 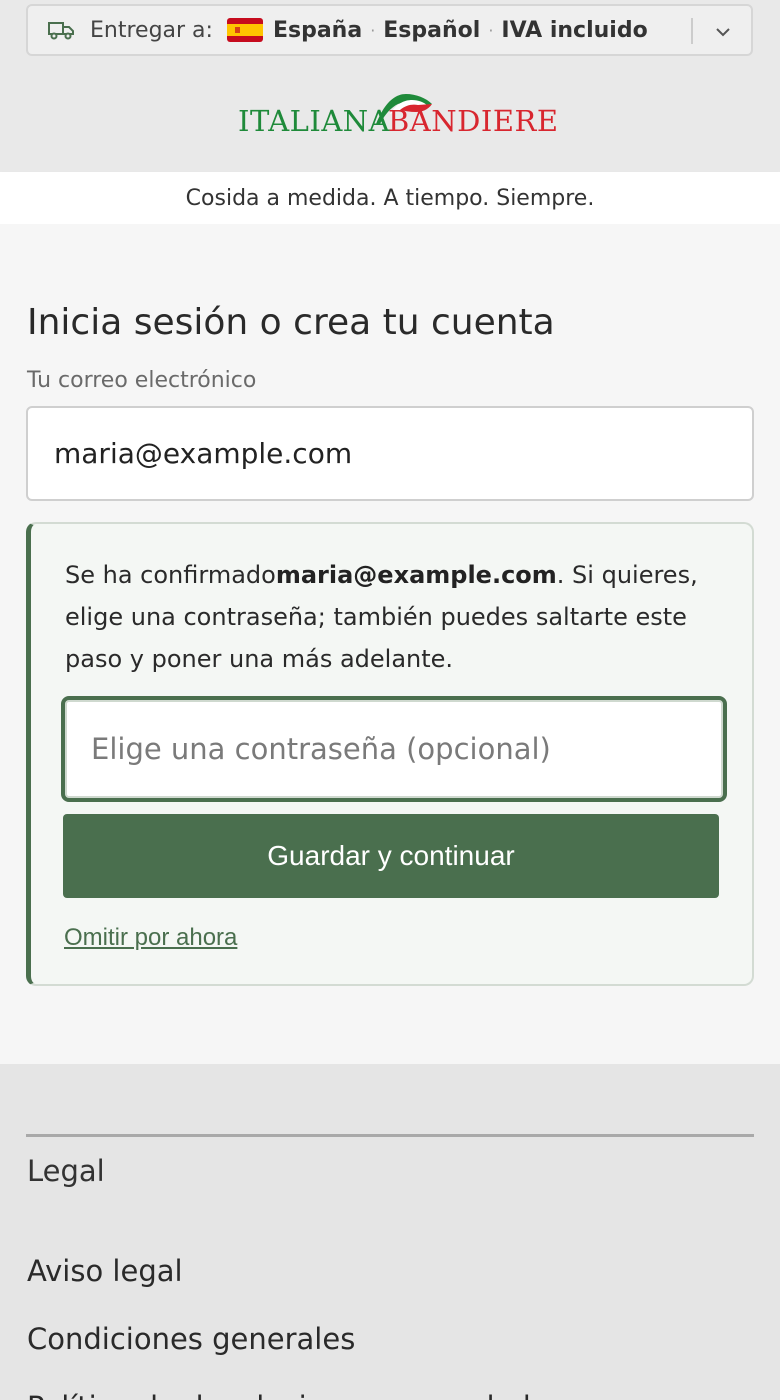 I want to click on spain-flag-icon, so click(x=244, y=30).